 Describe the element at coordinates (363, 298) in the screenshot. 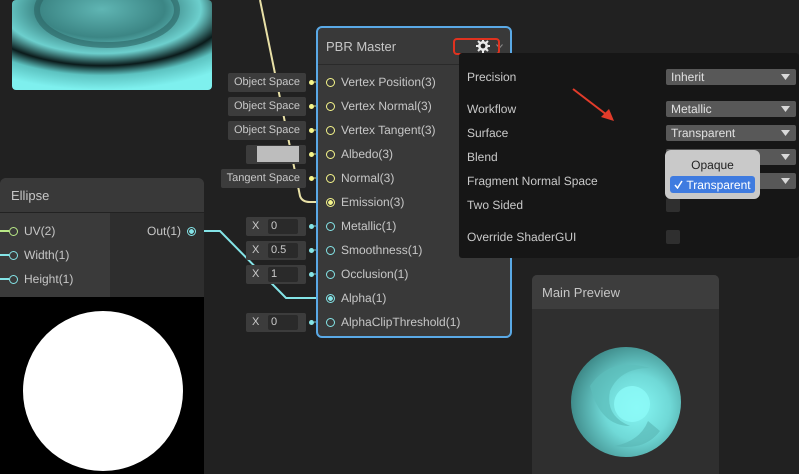

I see `port-label: Alpha(1)` at that location.